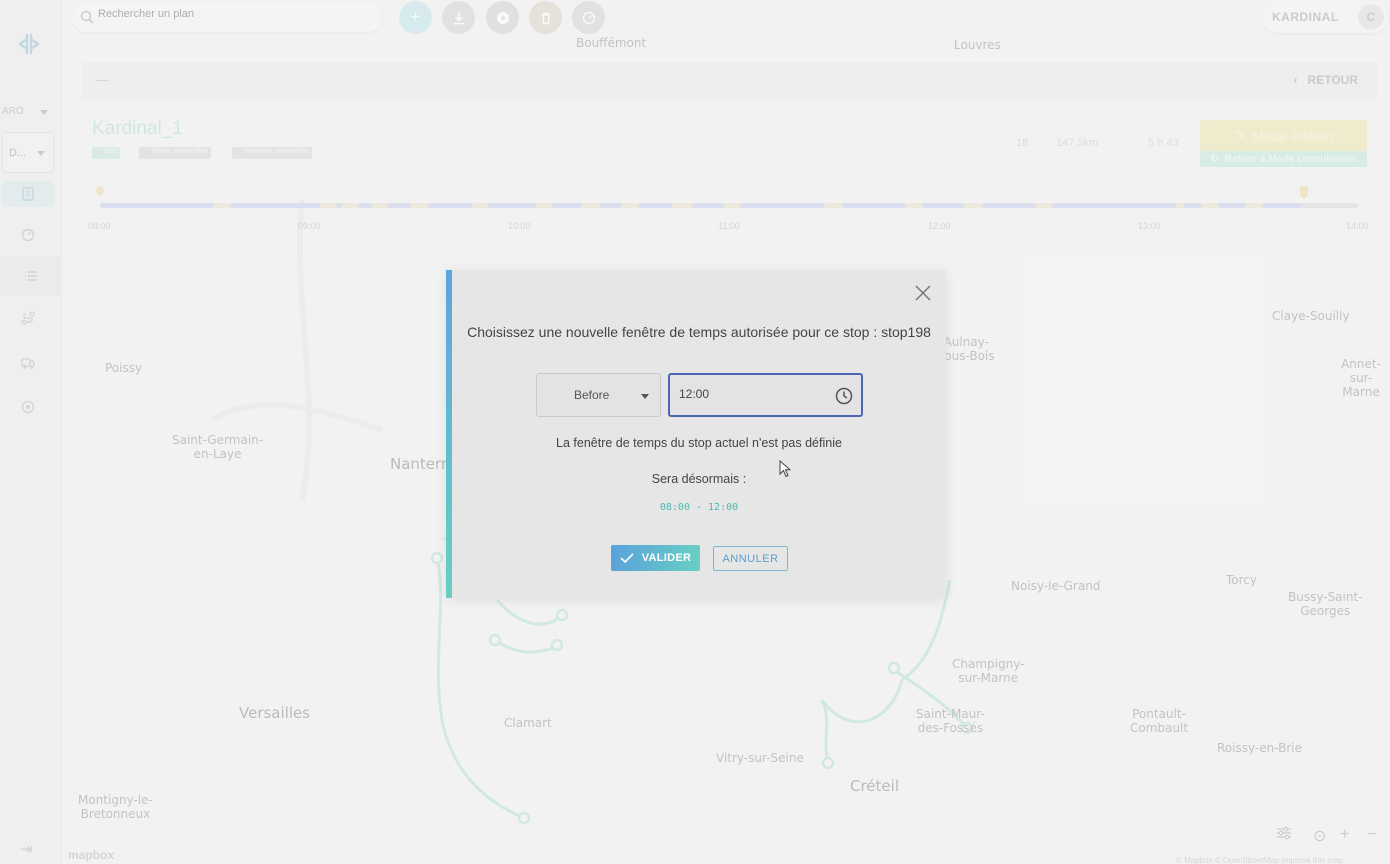 The height and width of the screenshot is (864, 1390). Describe the element at coordinates (923, 293) in the screenshot. I see `close-icon` at that location.